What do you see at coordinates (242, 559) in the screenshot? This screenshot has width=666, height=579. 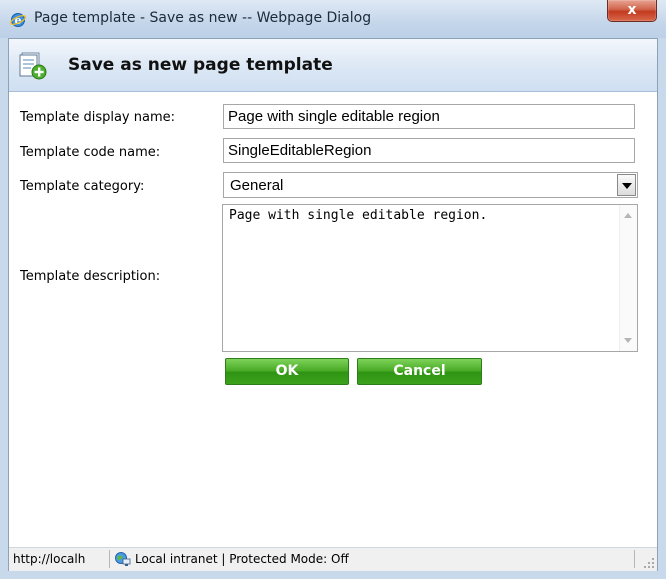 I see `security-zone-text: Local intranet | Protected Mode: Off` at bounding box center [242, 559].